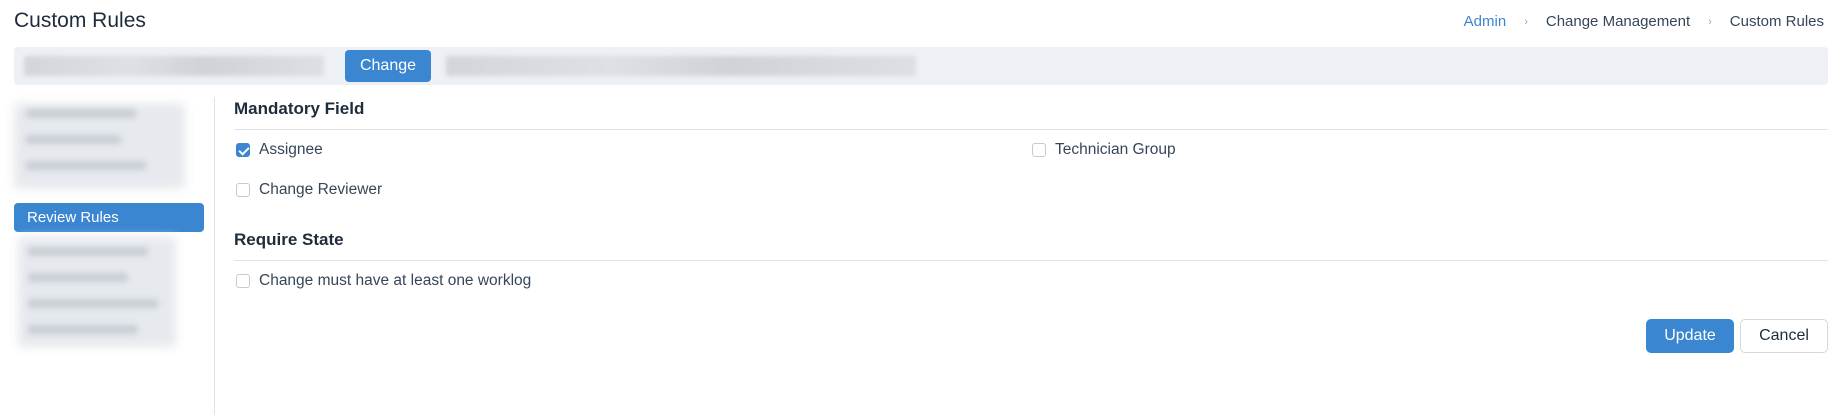 This screenshot has height=415, width=1842. What do you see at coordinates (395, 280) in the screenshot?
I see `checkbox-label: Change must have at least one worklog` at bounding box center [395, 280].